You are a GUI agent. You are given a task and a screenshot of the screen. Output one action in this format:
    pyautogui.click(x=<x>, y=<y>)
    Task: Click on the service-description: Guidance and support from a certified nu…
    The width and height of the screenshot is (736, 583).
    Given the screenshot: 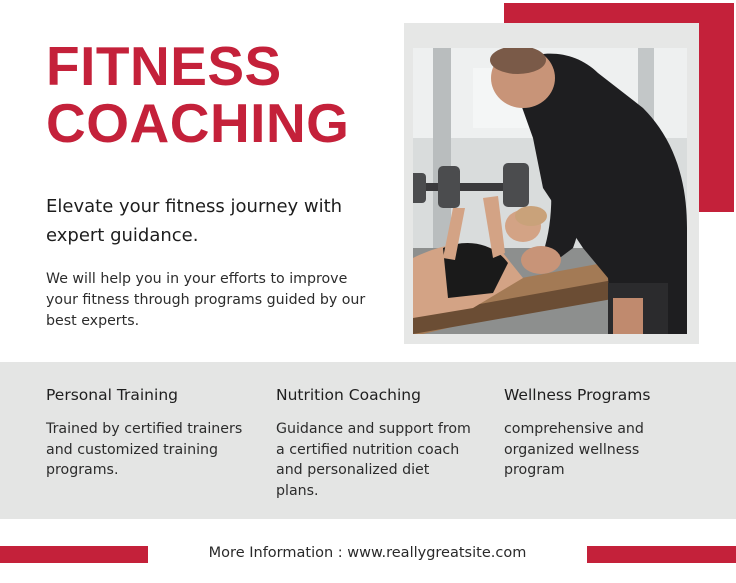 What is the action you would take?
    pyautogui.click(x=373, y=460)
    